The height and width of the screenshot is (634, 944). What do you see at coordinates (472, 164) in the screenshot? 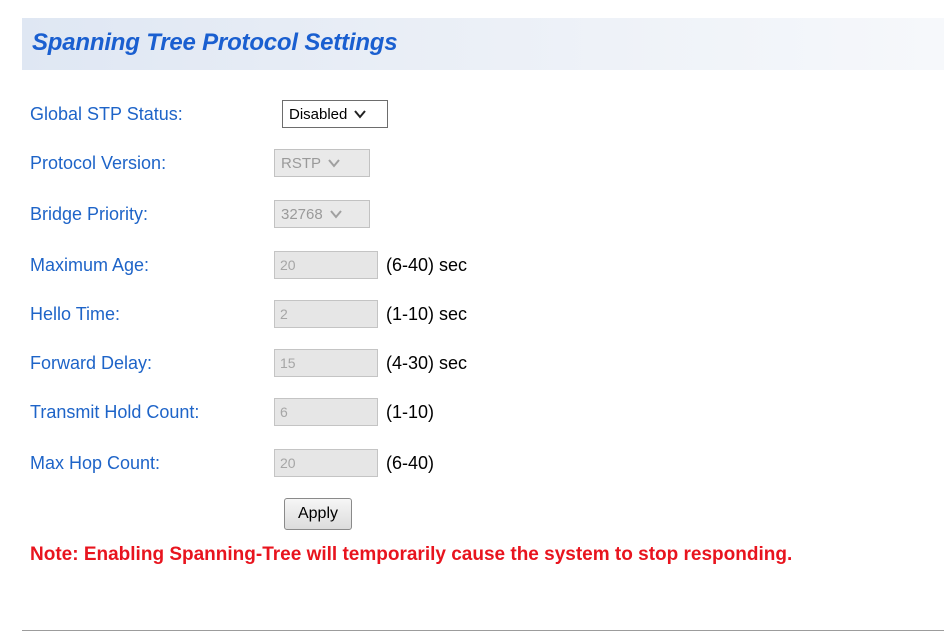
I see `row-protocol-version: Protocol Version: RSTP` at bounding box center [472, 164].